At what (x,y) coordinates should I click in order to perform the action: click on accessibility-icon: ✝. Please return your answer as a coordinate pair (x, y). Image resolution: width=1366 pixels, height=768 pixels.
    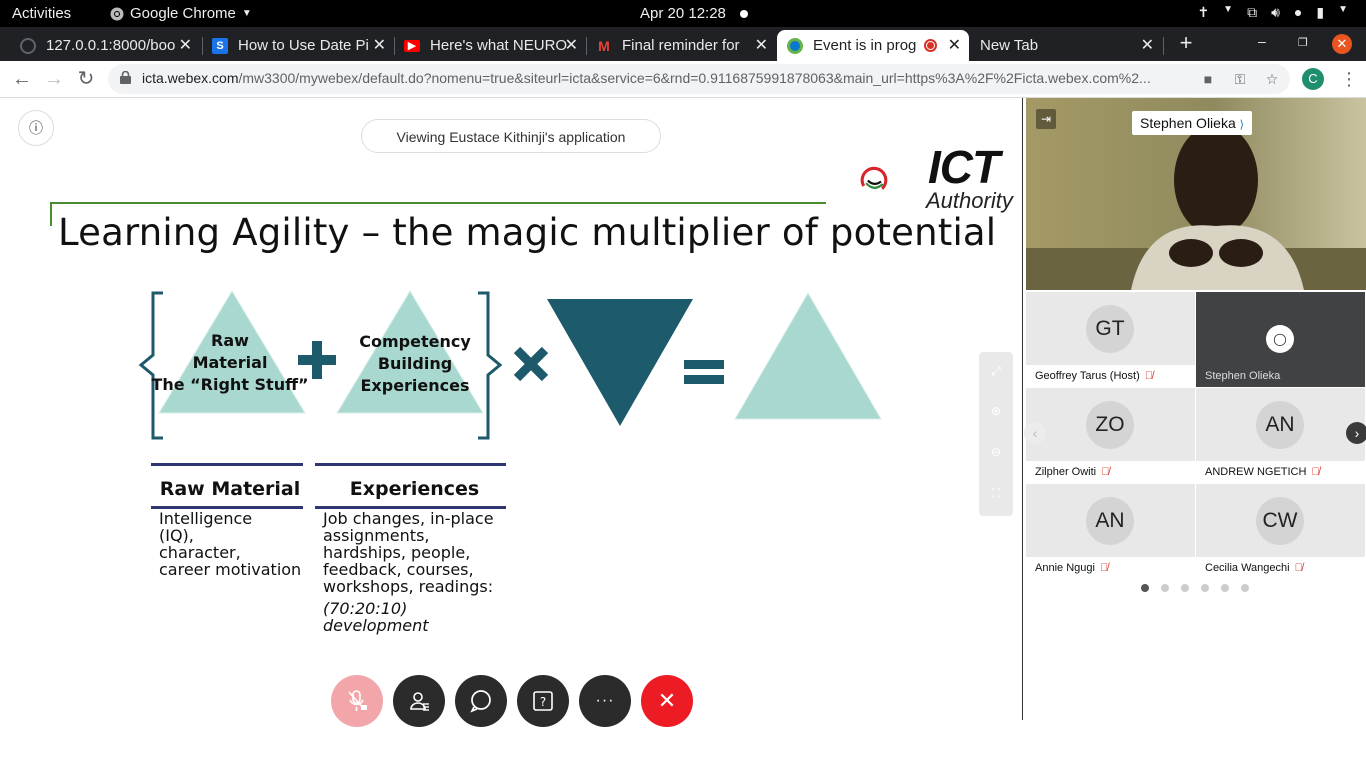
    Looking at the image, I should click on (1203, 12).